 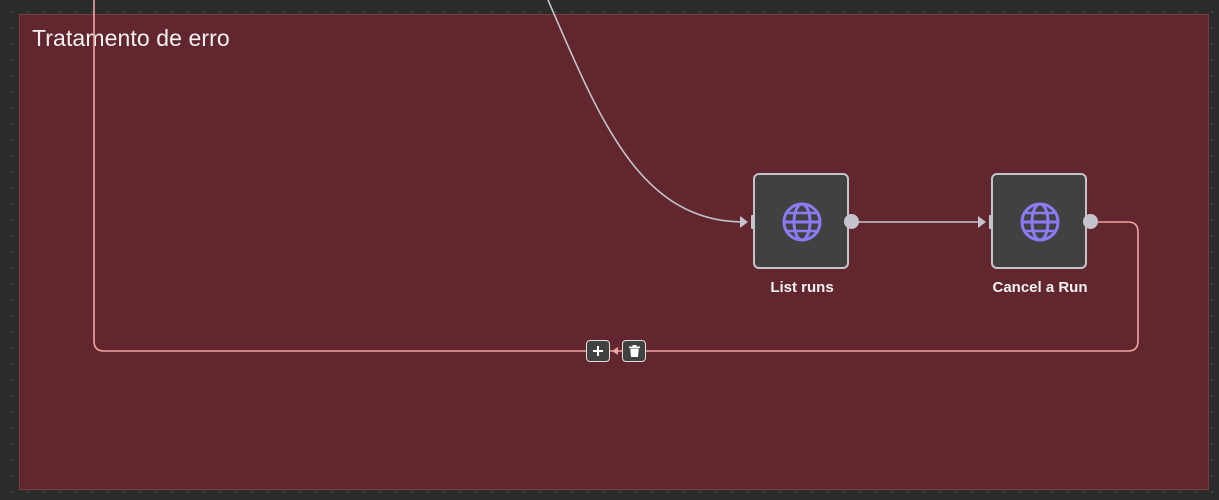 I want to click on delete-connection-button, so click(x=634, y=351).